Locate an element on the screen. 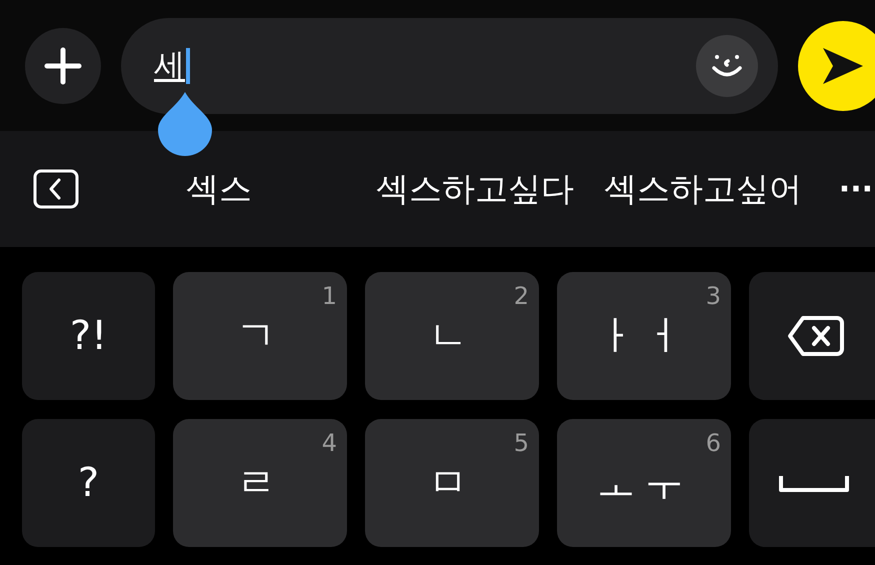  key-letter: ㄱ is located at coordinates (260, 336).